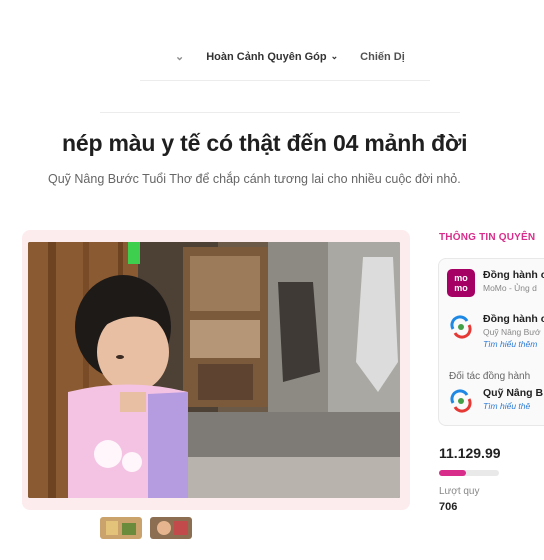 The height and width of the screenshot is (560, 544). What do you see at coordinates (490, 376) in the screenshot?
I see `partner-label: Đối tác đồng hành` at bounding box center [490, 376].